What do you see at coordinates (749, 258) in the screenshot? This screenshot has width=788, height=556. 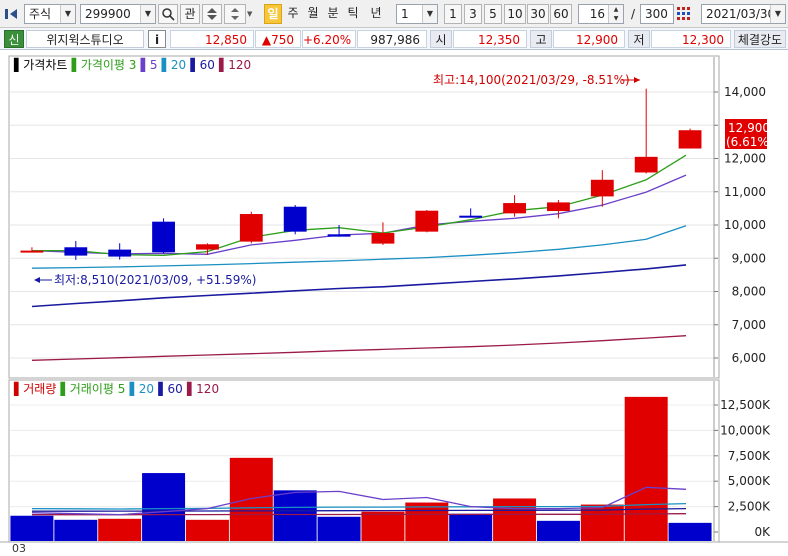 I see `price-tick-label: 9,000` at bounding box center [749, 258].